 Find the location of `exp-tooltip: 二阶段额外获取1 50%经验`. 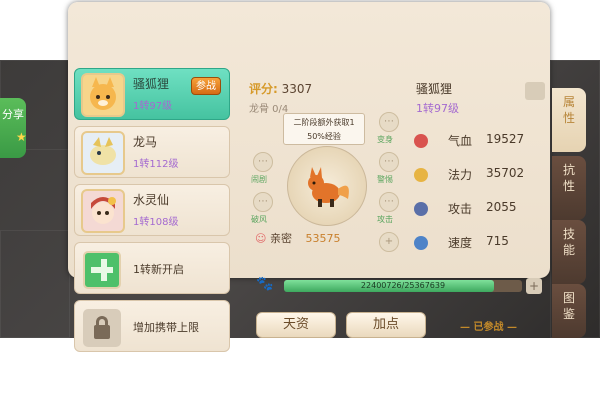

exp-tooltip: 二阶段额外获取1 50%经验 is located at coordinates (324, 129).